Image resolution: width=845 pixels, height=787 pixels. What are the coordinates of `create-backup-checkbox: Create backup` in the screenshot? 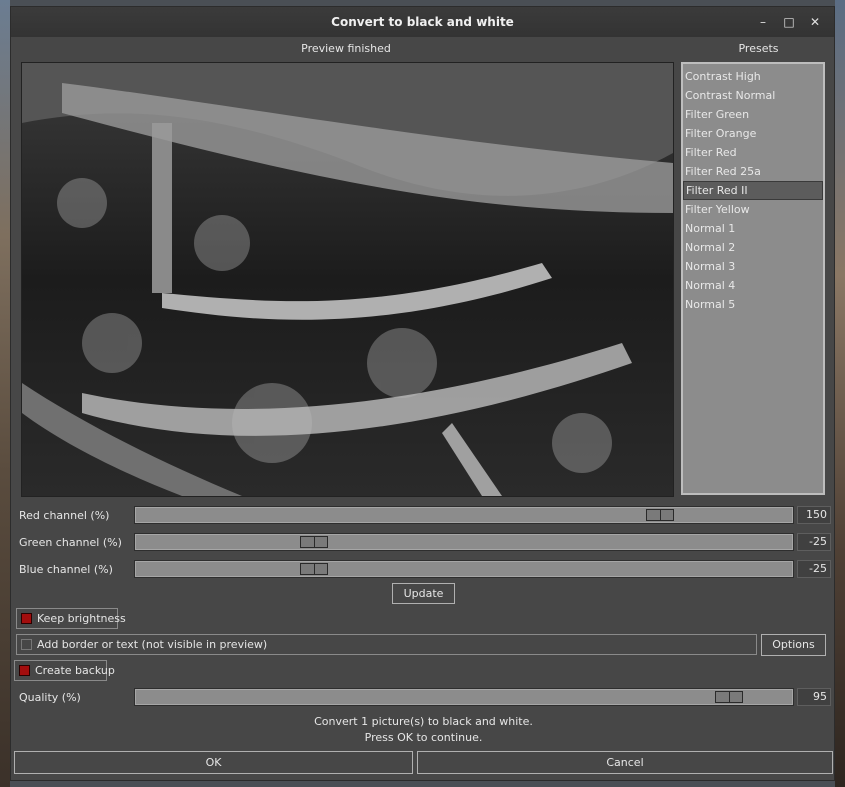 It's located at (64, 670).